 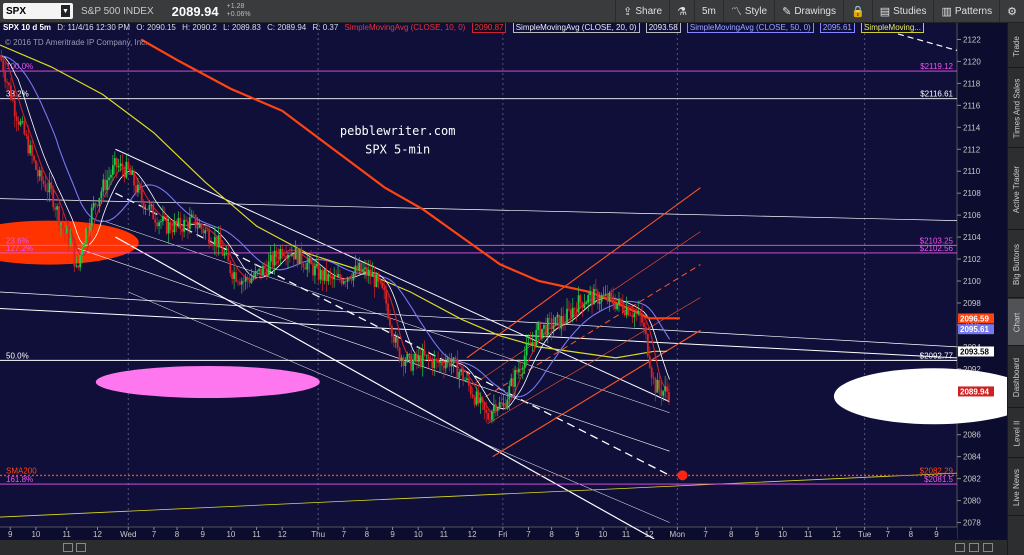 I want to click on style-button: 〽 Style, so click(x=748, y=11).